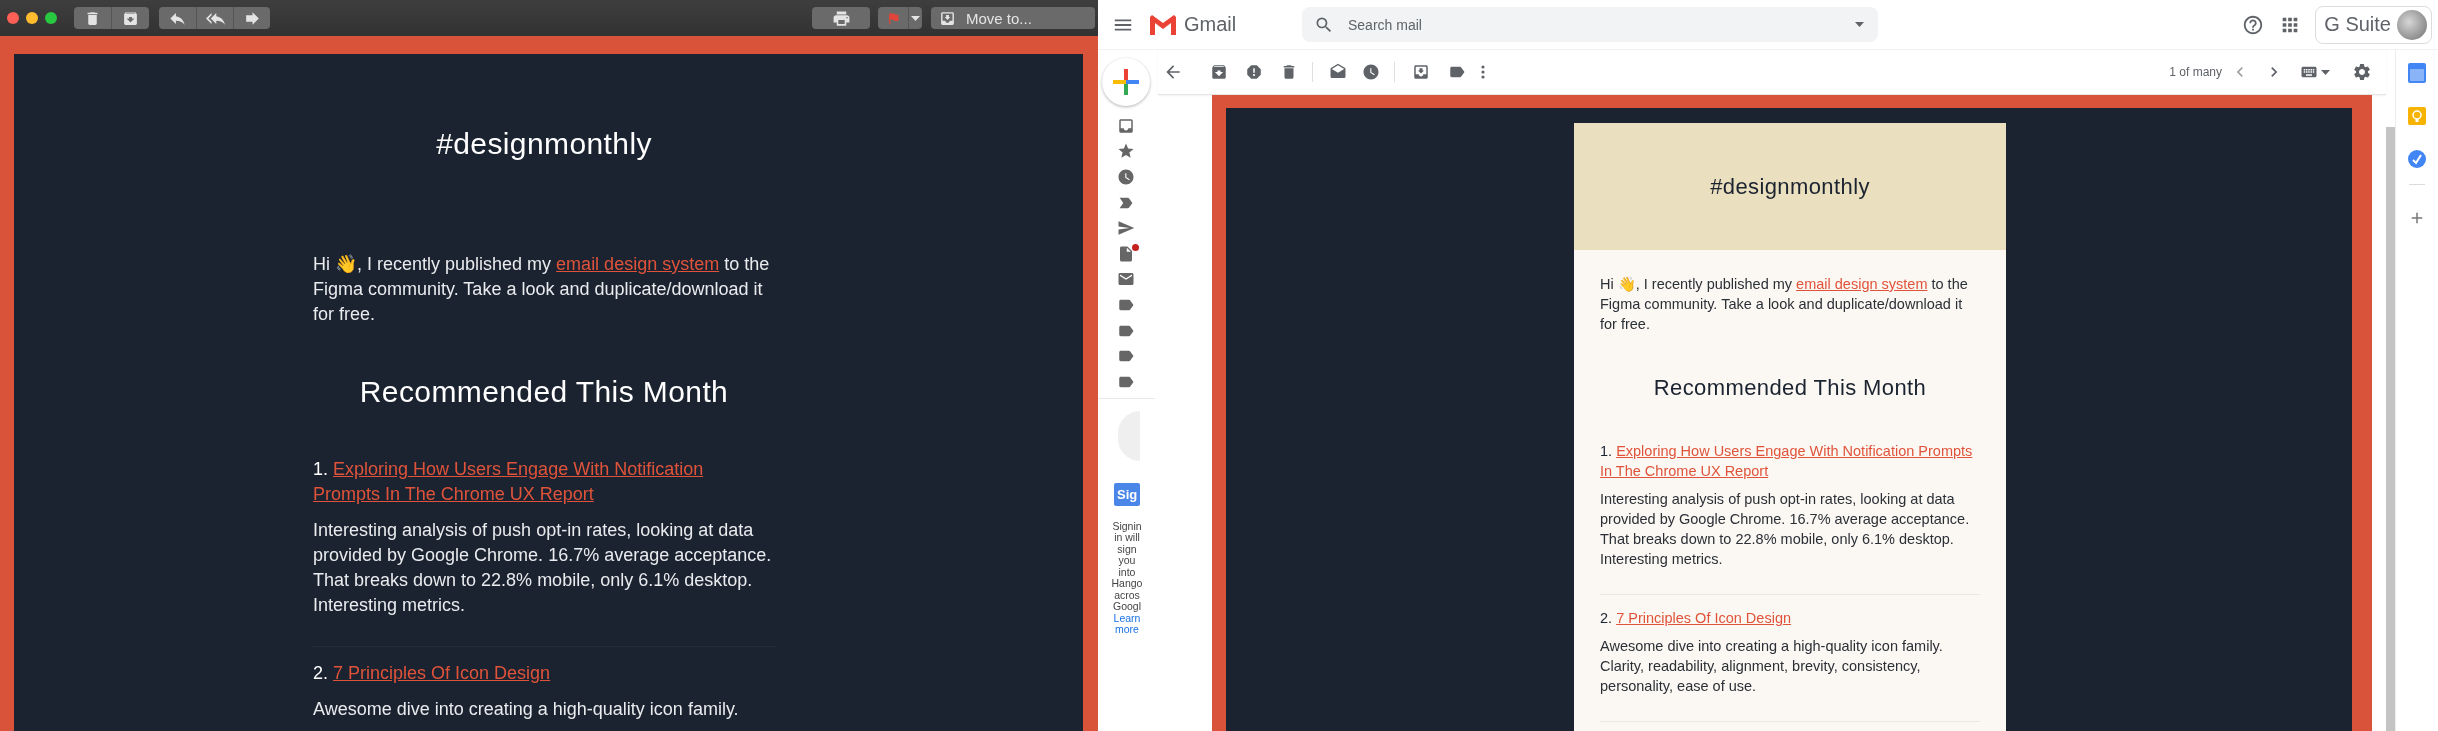 The height and width of the screenshot is (731, 2438). I want to click on search-bar: Search mail, so click(1590, 24).